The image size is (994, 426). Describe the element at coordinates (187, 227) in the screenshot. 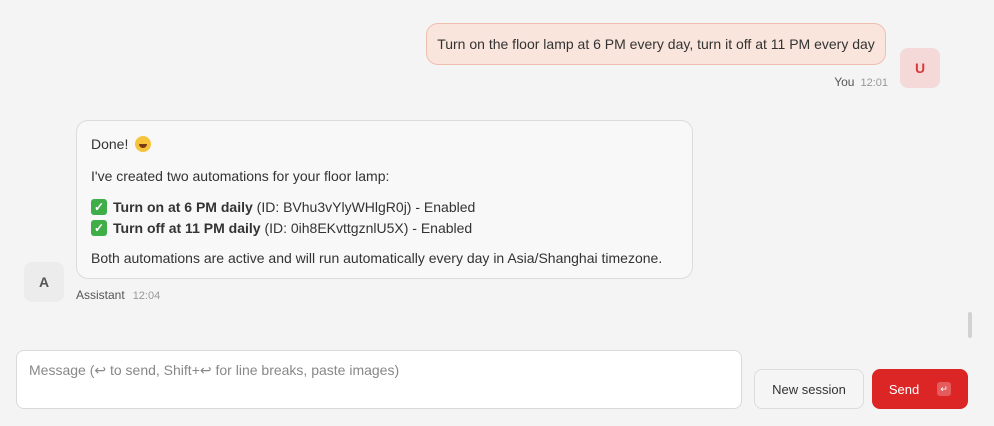

I see `automation-name: Turn off at 11 PM daily` at that location.